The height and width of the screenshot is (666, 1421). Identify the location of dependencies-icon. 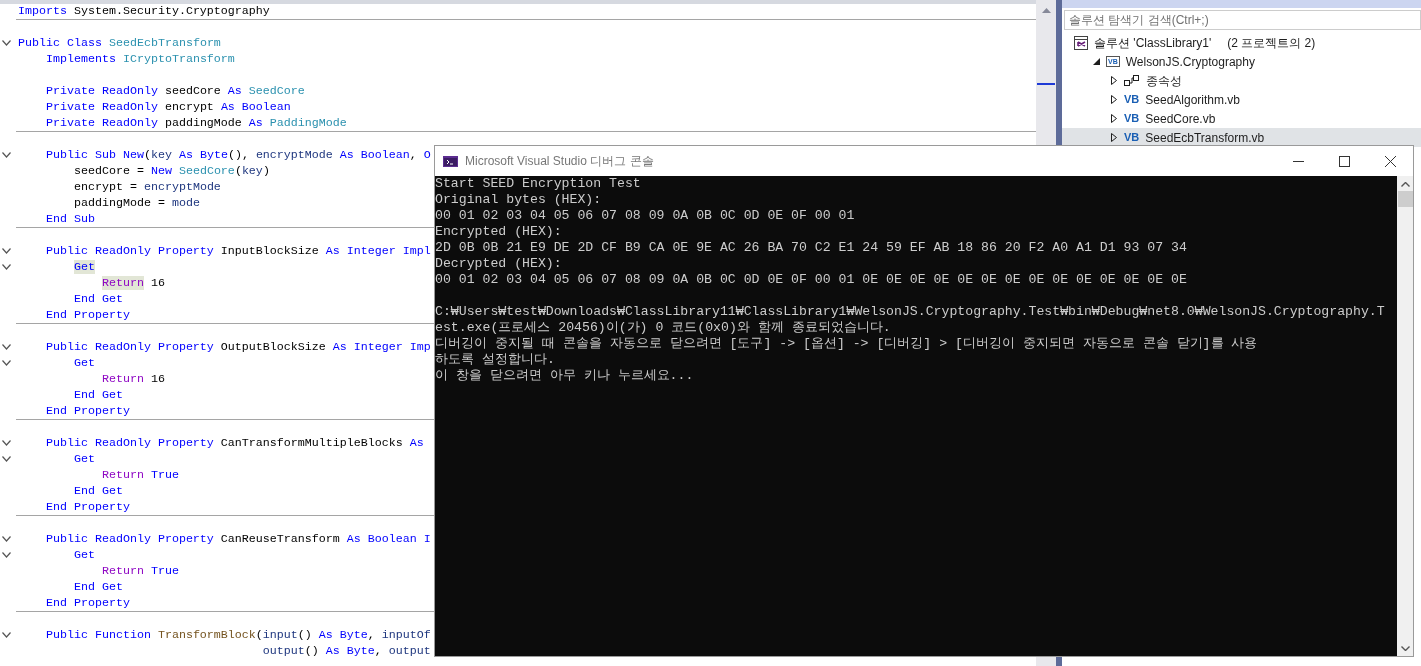
(1132, 80).